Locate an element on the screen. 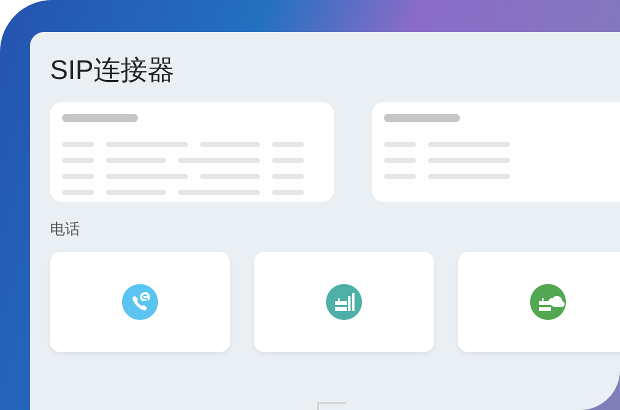 Image resolution: width=620 pixels, height=410 pixels. bracket-icon is located at coordinates (332, 406).